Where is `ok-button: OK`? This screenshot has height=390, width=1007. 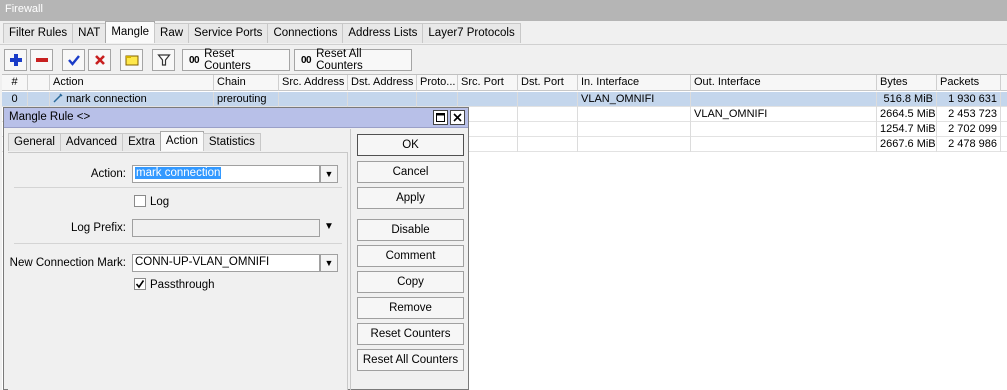
ok-button: OK is located at coordinates (410, 145).